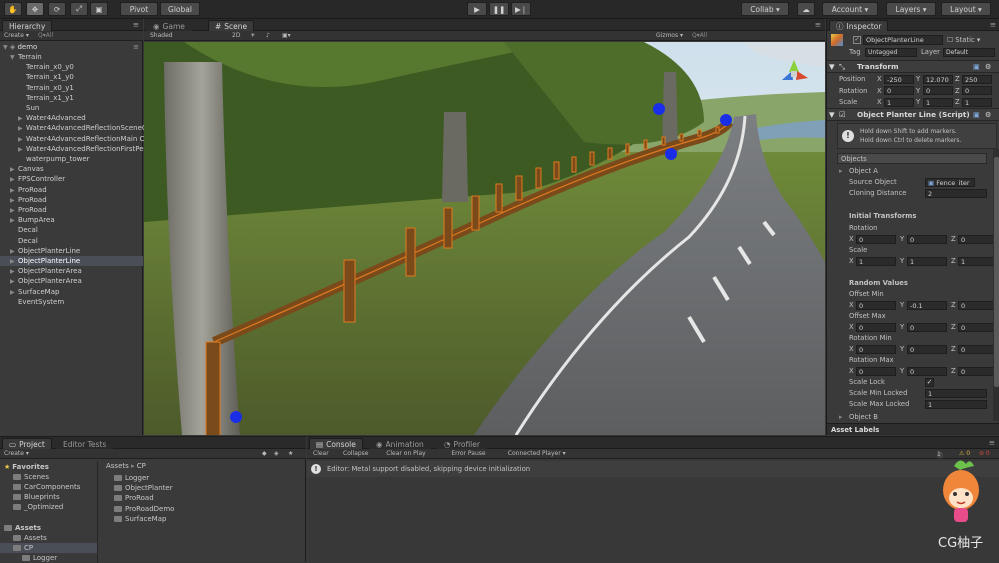 This screenshot has height=563, width=999. I want to click on console-connected-player-button: Connected Player ▾, so click(537, 453).